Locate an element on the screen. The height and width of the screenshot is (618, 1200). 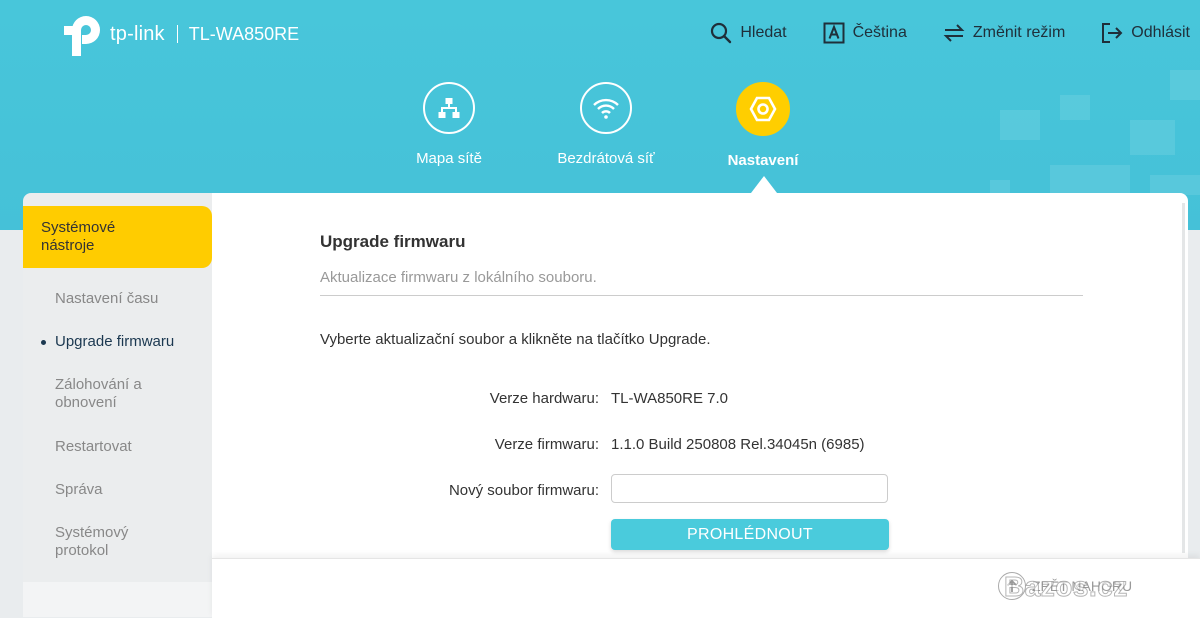
tab-wireless-label: Bezdrátová síť is located at coordinates (606, 158).